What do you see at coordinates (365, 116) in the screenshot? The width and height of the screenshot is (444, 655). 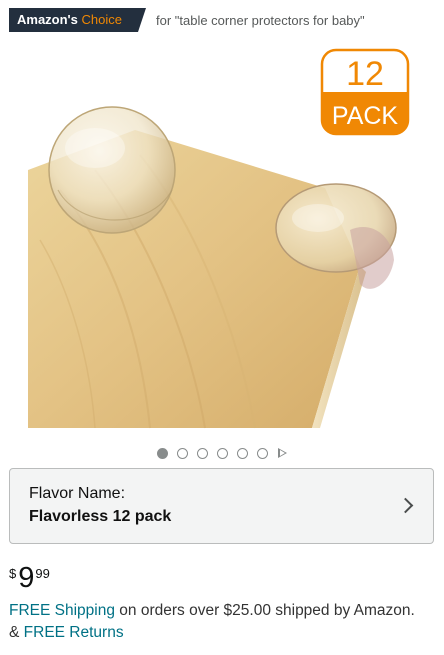 I see `pack-word-text: PACK` at bounding box center [365, 116].